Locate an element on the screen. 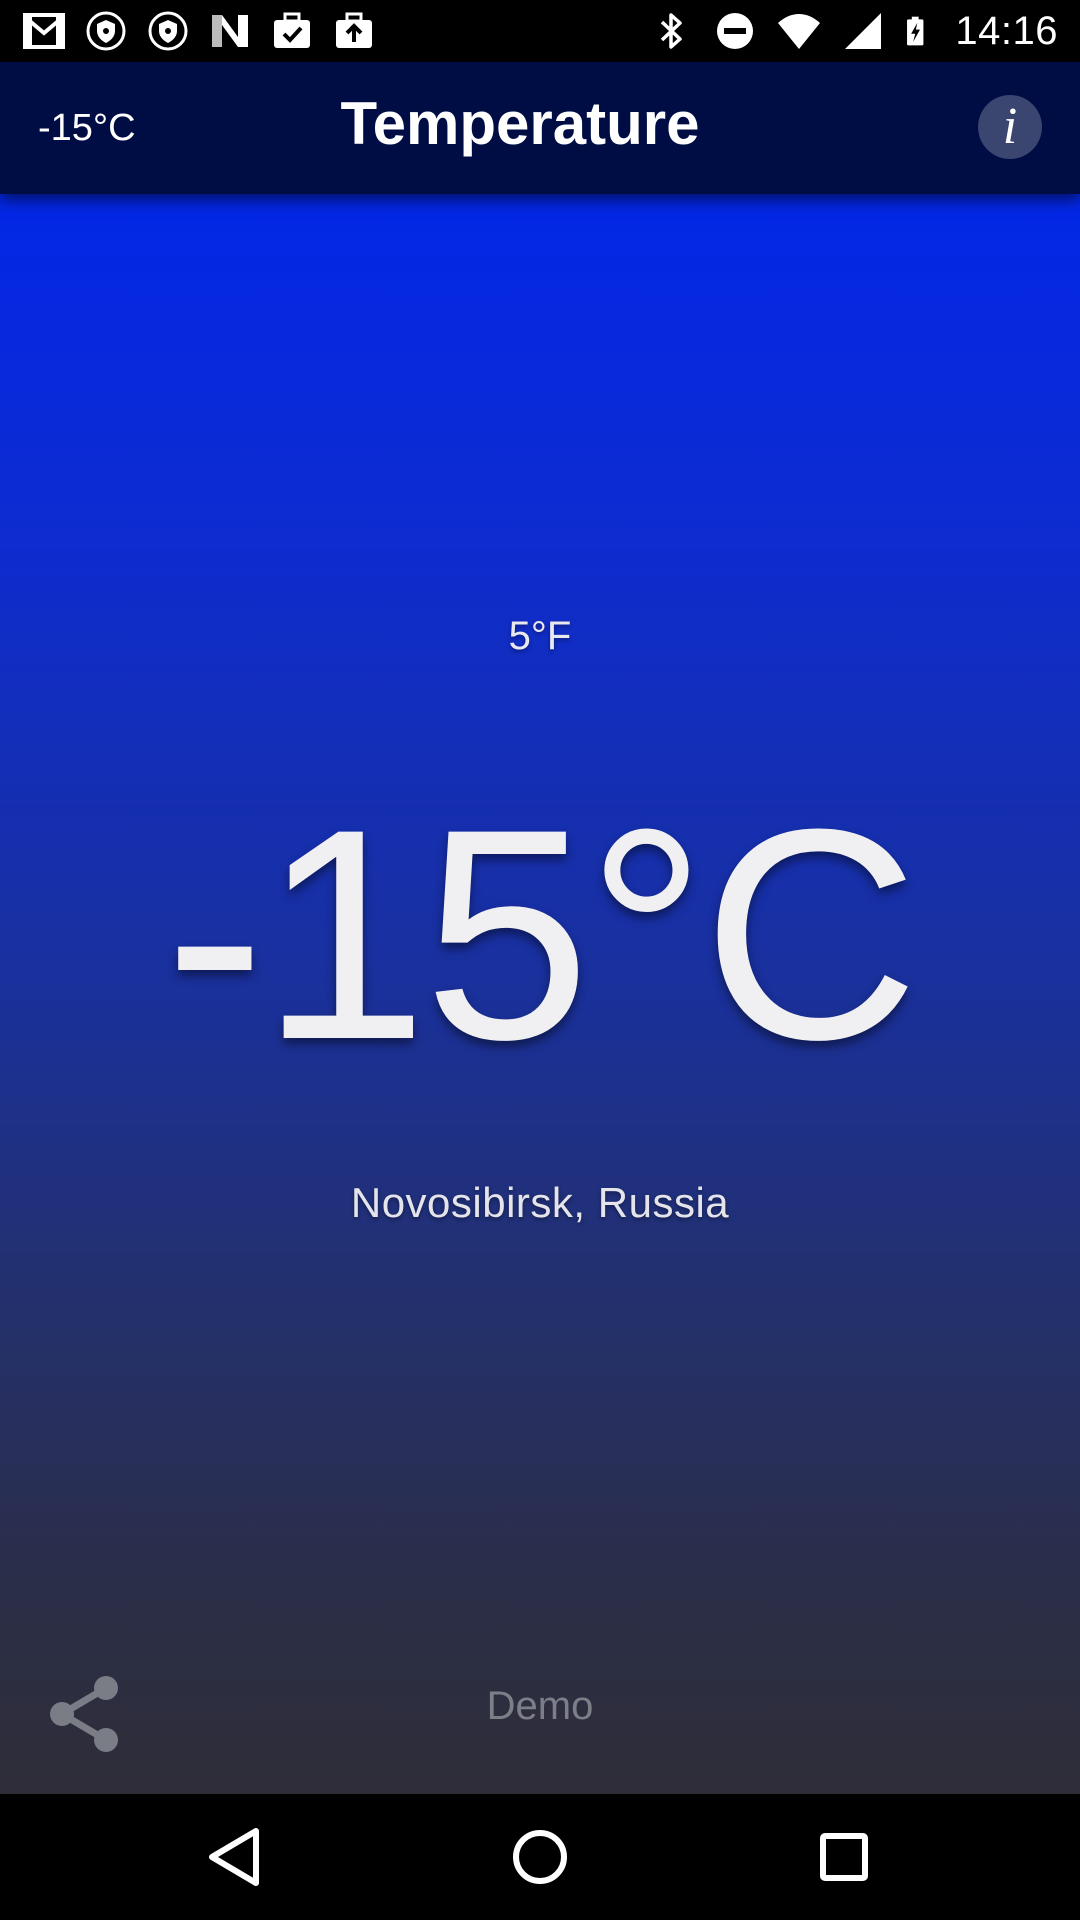 Image resolution: width=1080 pixels, height=1920 pixels. bluetooth-icon is located at coordinates (672, 31).